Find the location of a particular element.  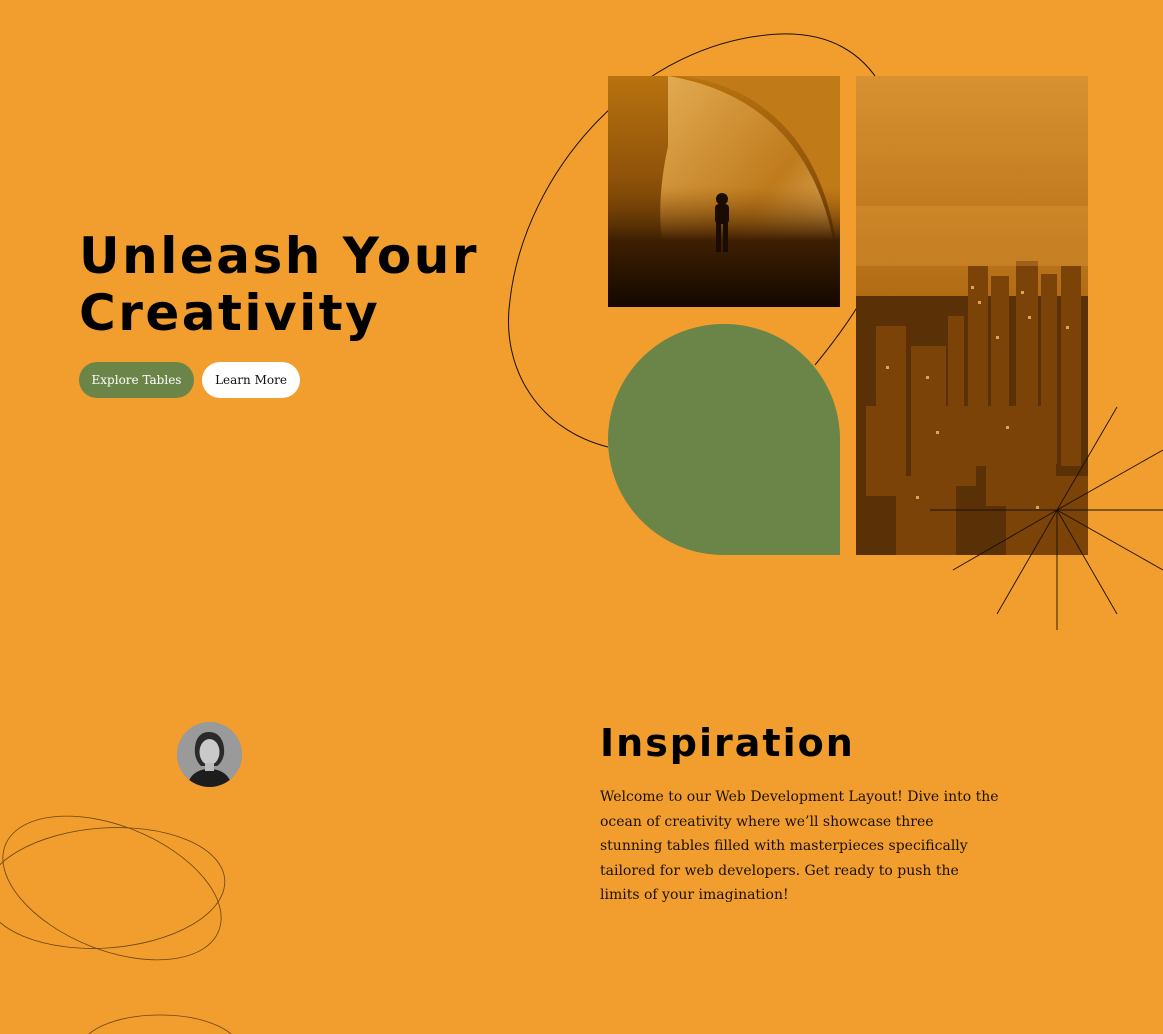

astronaut-planet-icon is located at coordinates (724, 191).